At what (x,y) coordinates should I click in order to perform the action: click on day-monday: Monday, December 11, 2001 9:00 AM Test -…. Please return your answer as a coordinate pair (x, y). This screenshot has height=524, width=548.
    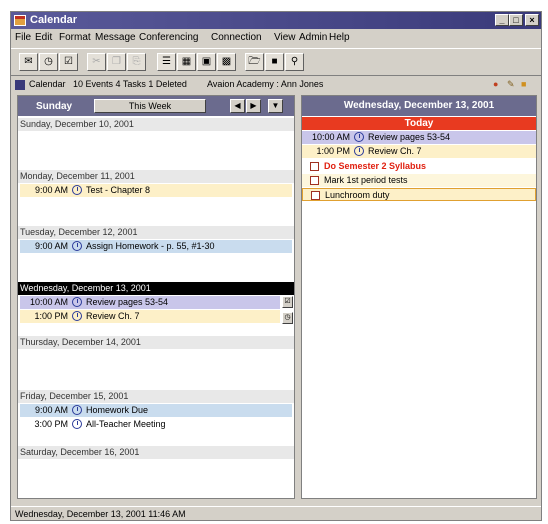
    Looking at the image, I should click on (156, 198).